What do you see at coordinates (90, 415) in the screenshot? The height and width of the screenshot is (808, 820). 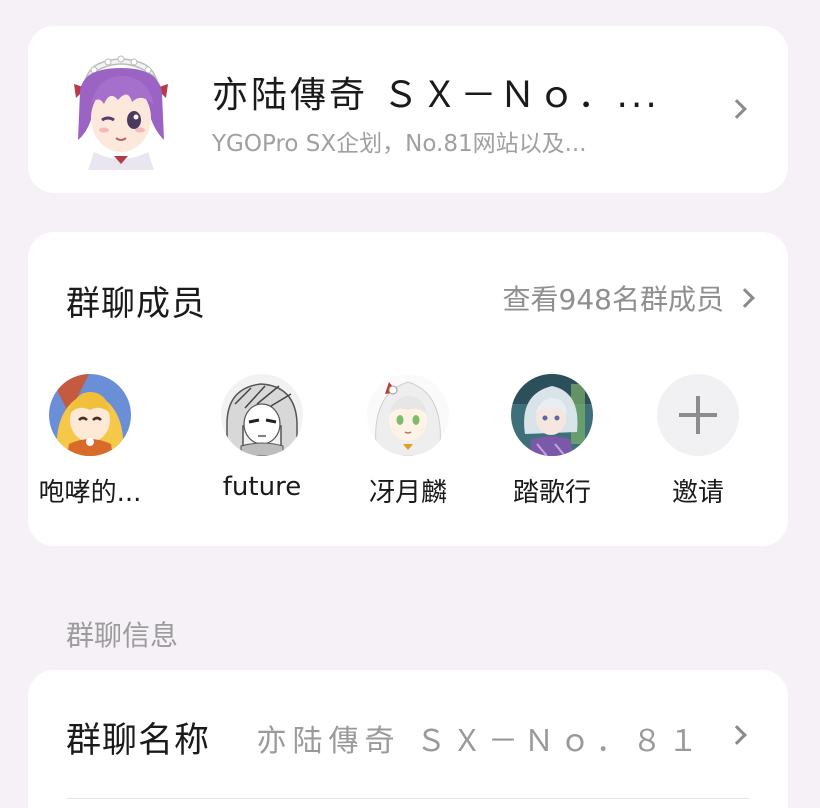 I see `blonde-anime-avatar-icon` at bounding box center [90, 415].